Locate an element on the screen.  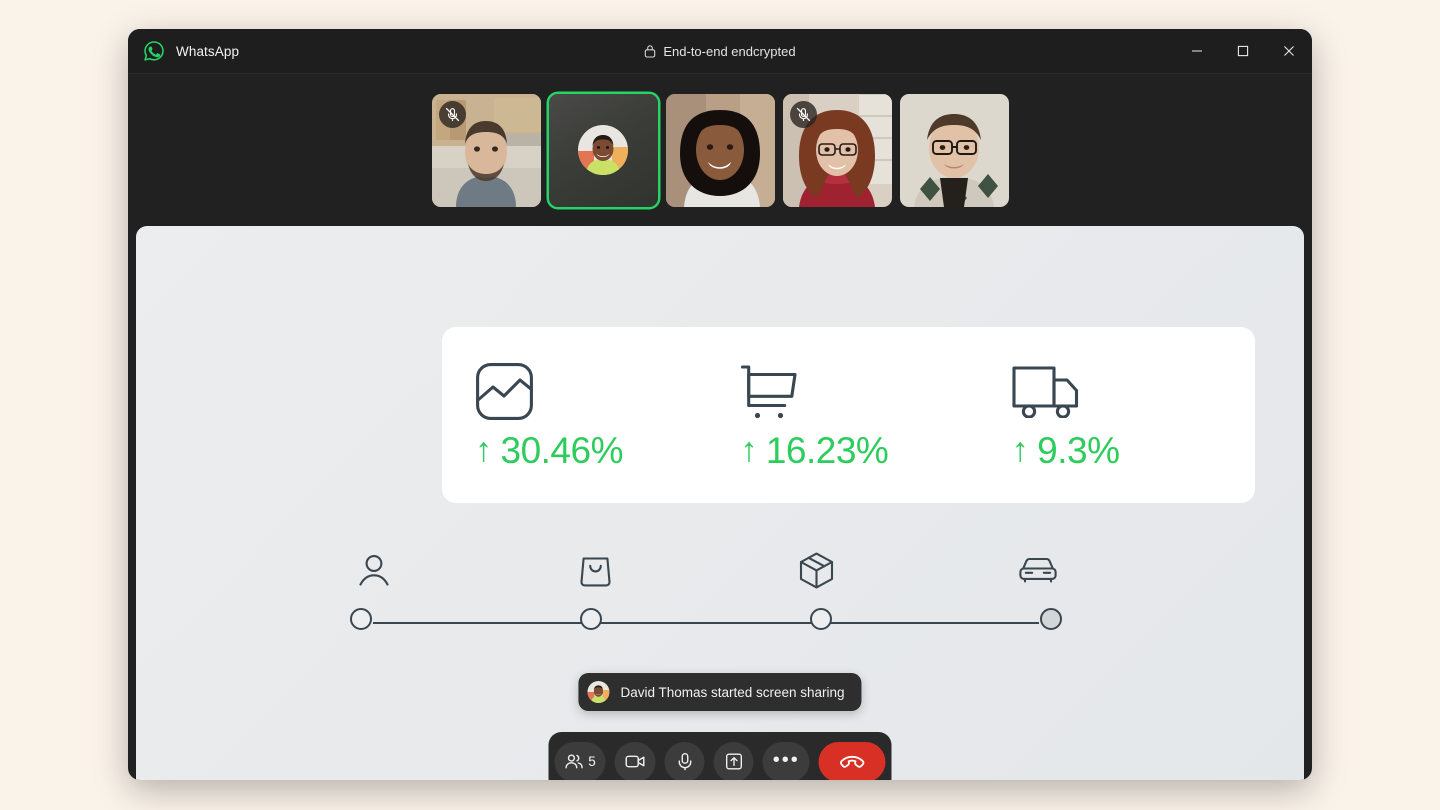
whatsapp-logo-icon is located at coordinates (154, 51).